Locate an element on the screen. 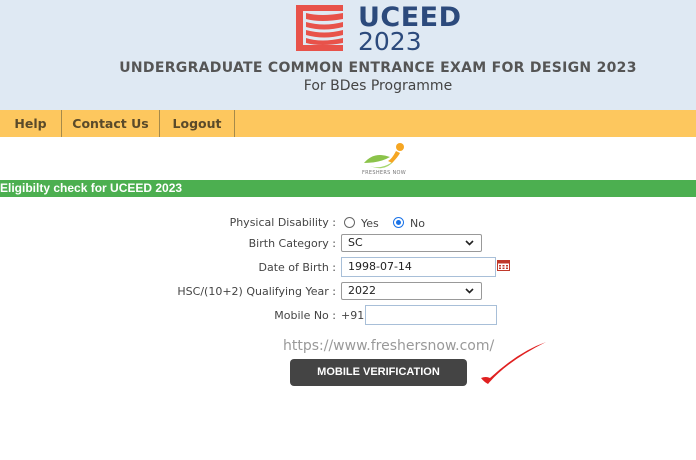 The width and height of the screenshot is (696, 460). qualifying-year-select: 2022 is located at coordinates (411, 291).